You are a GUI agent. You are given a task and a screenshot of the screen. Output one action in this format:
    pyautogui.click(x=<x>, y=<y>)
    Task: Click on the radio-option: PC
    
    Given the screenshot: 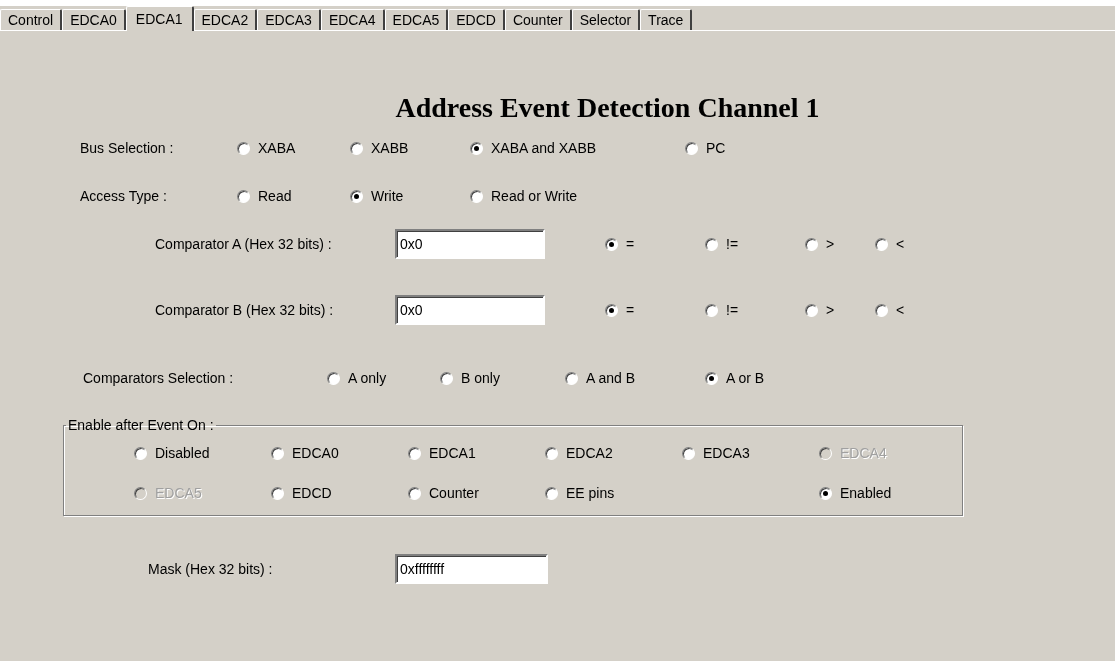 What is the action you would take?
    pyautogui.click(x=735, y=148)
    